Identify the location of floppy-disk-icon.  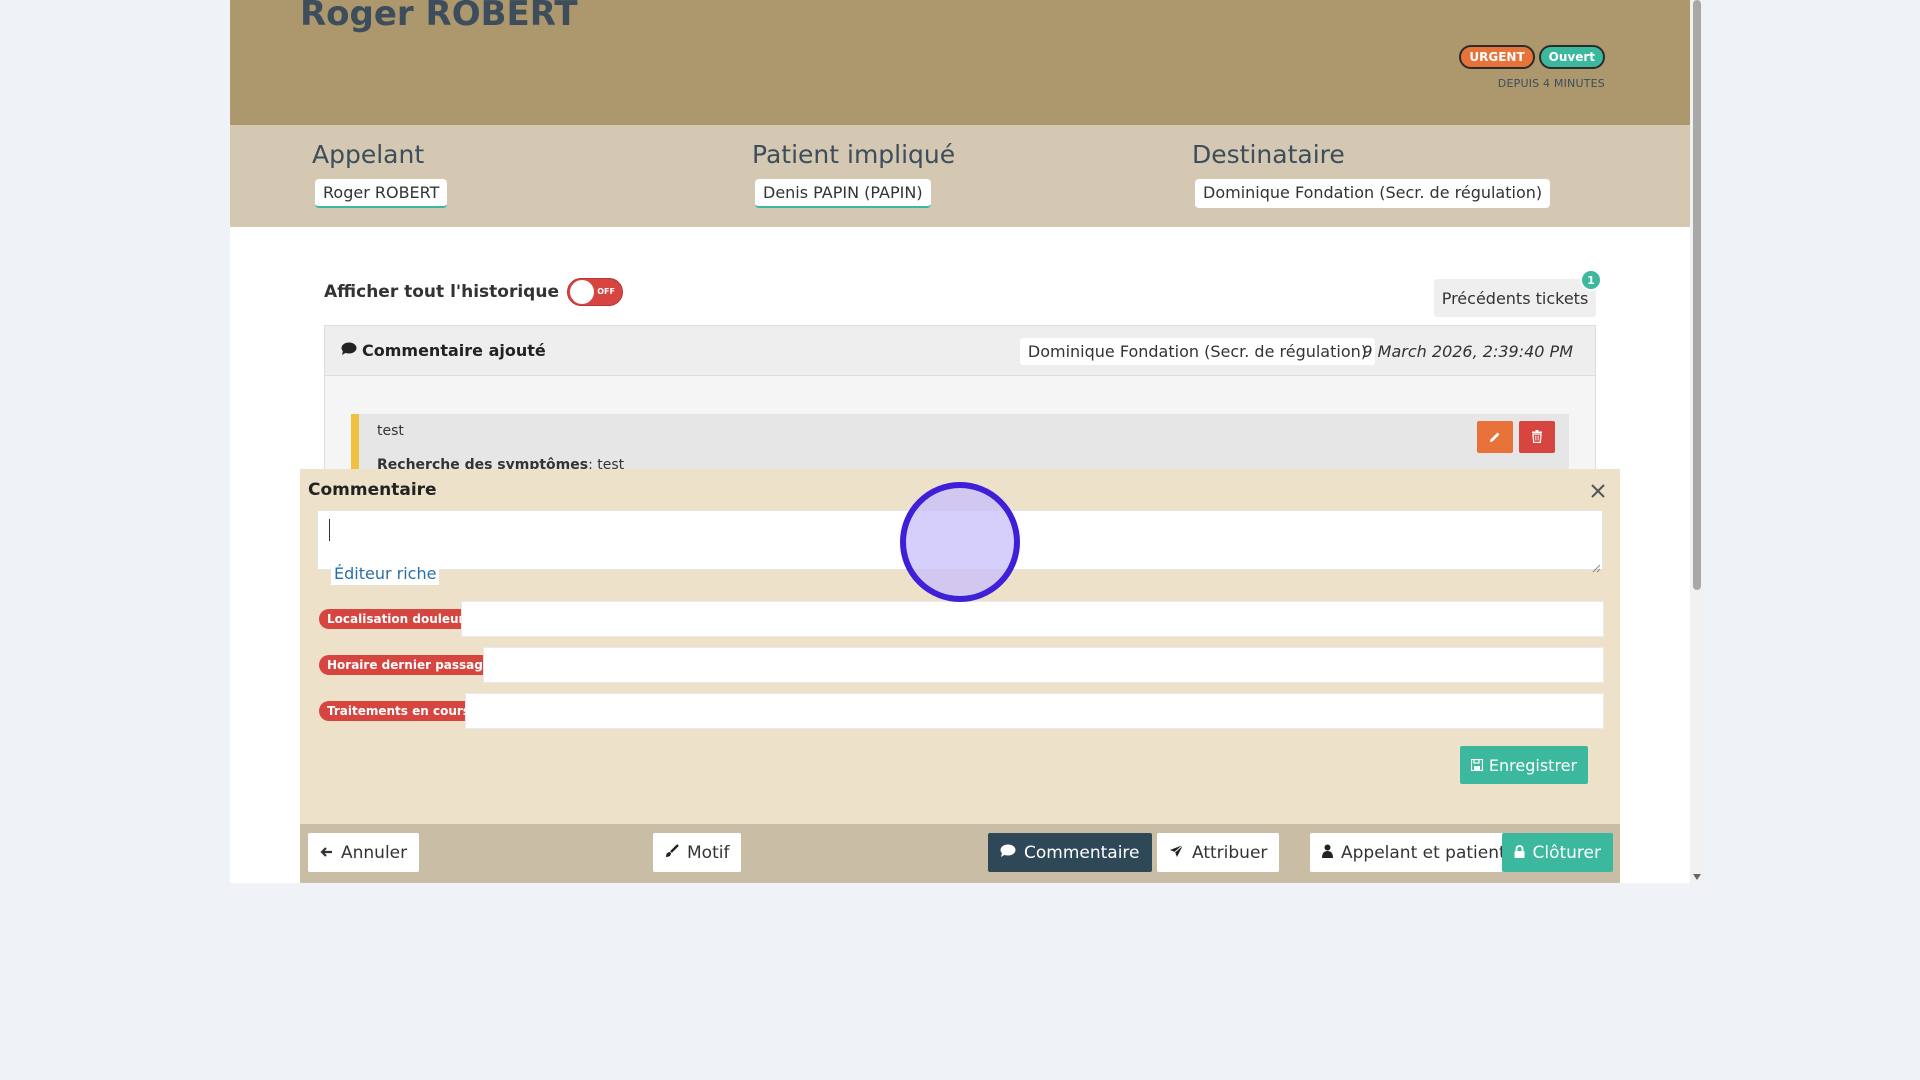
(1477, 765).